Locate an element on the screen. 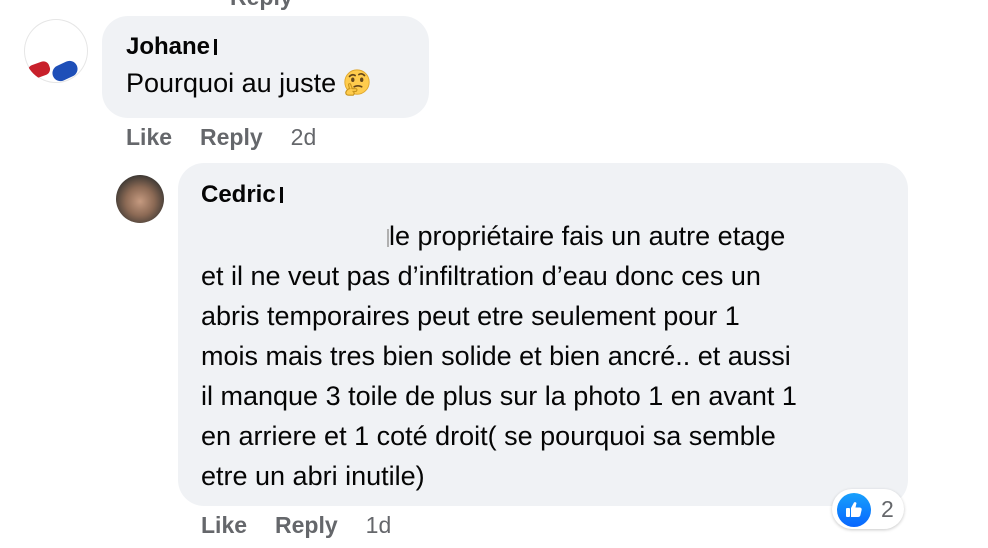  timestamp: 2d is located at coordinates (304, 137).